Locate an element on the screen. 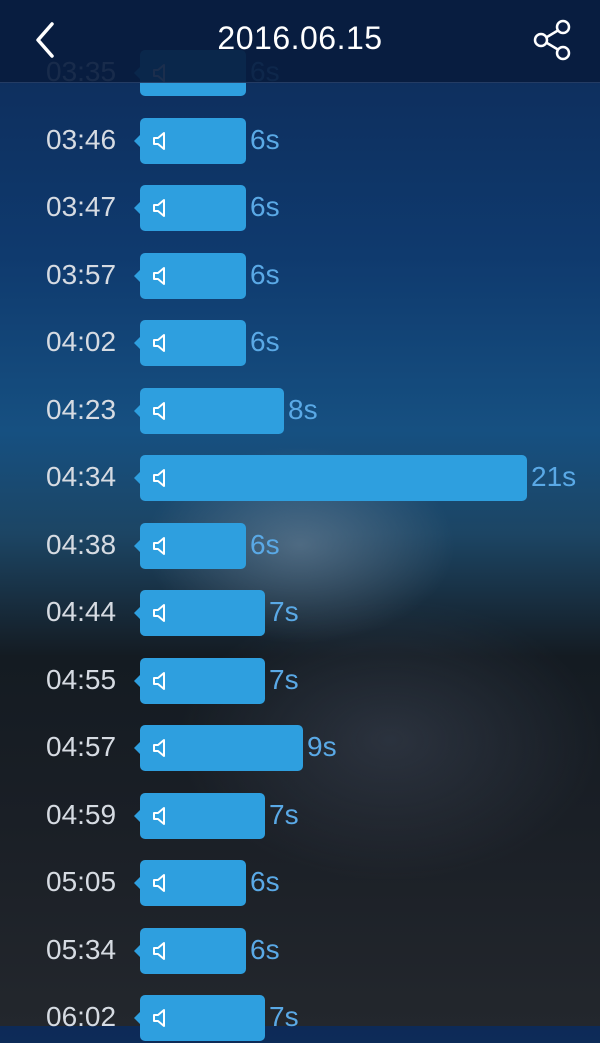 This screenshot has height=1043, width=600. recording-row: 03:46 6s is located at coordinates (300, 141).